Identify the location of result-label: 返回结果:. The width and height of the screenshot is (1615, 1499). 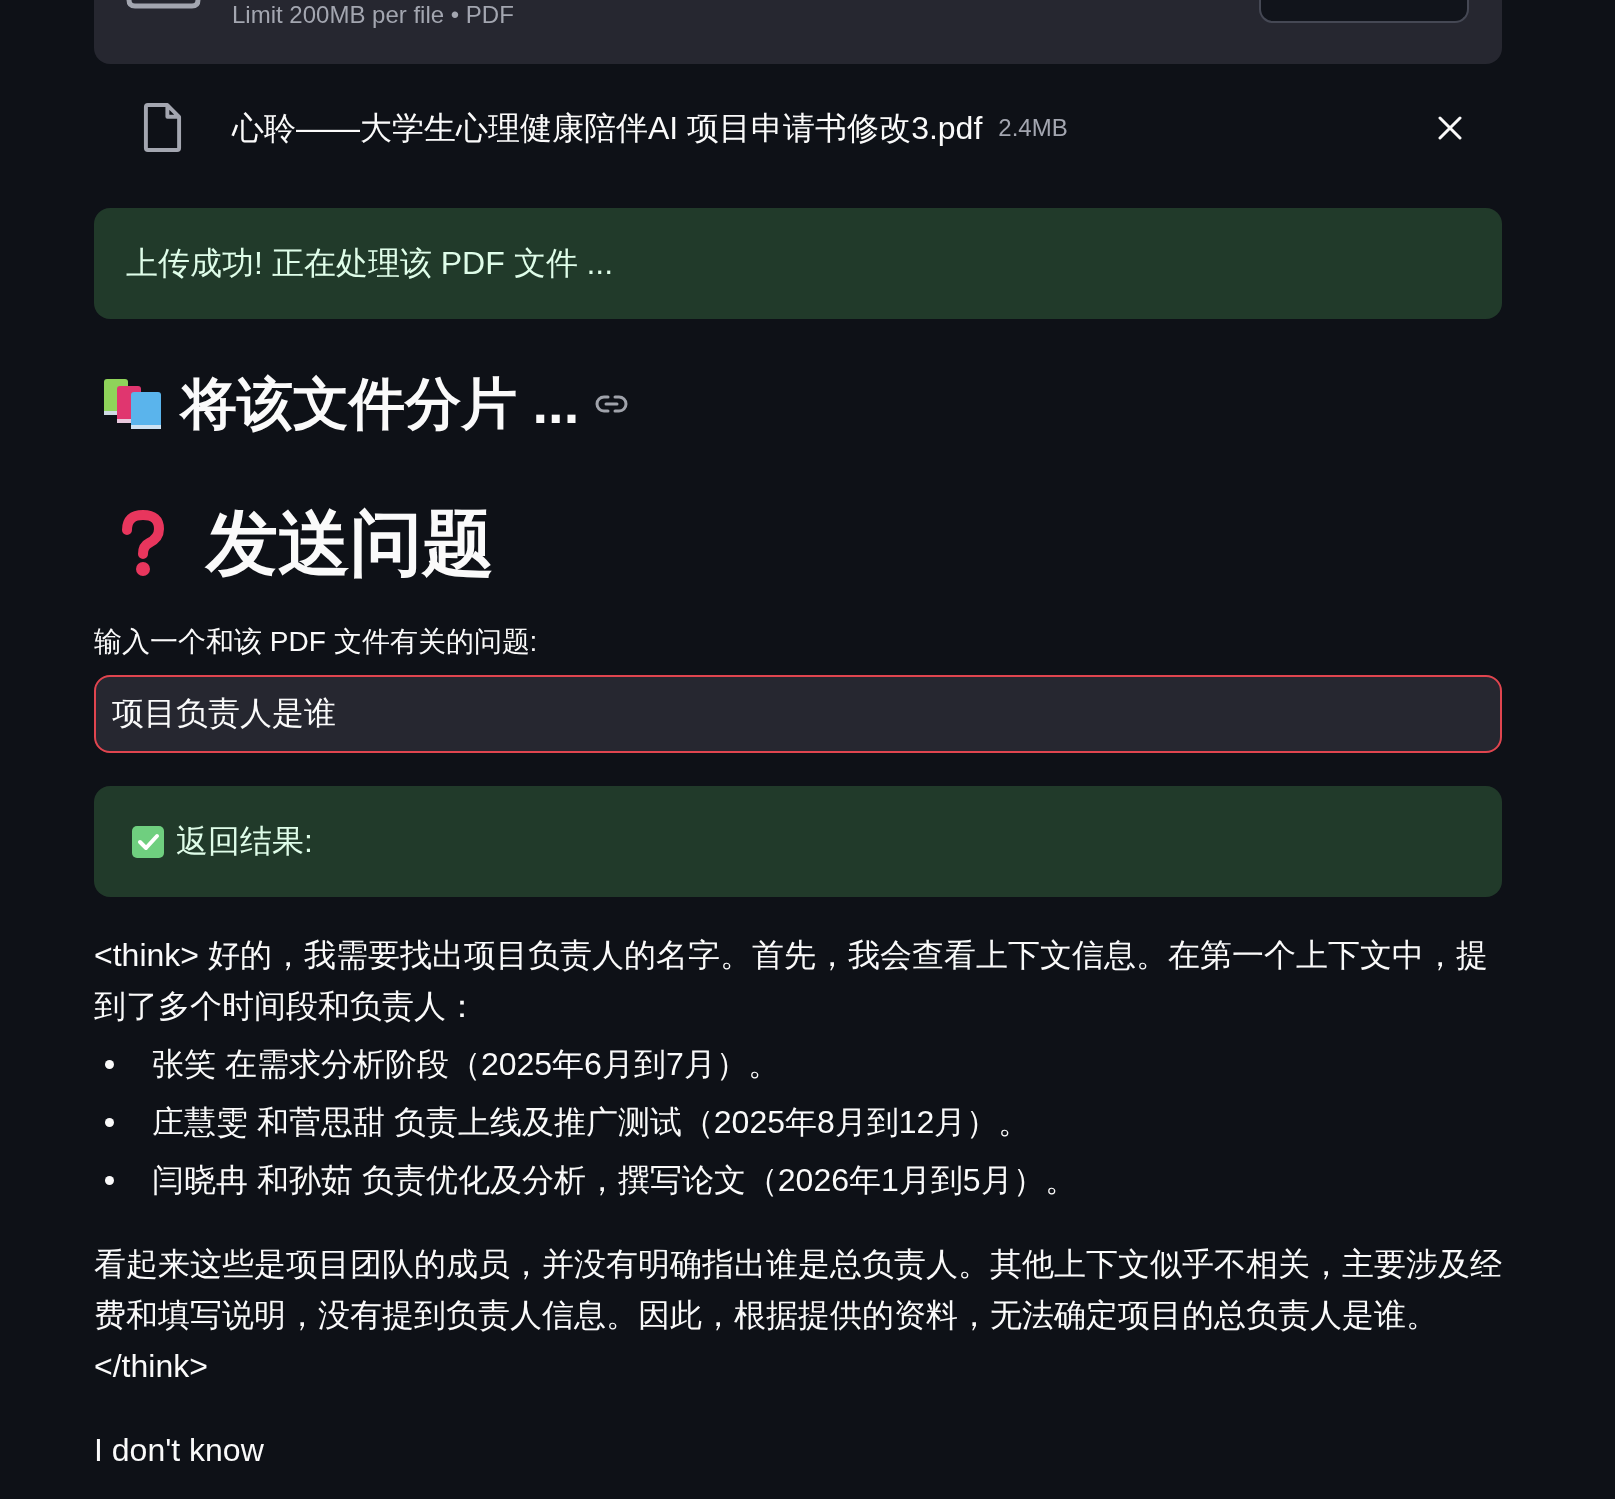
(244, 841).